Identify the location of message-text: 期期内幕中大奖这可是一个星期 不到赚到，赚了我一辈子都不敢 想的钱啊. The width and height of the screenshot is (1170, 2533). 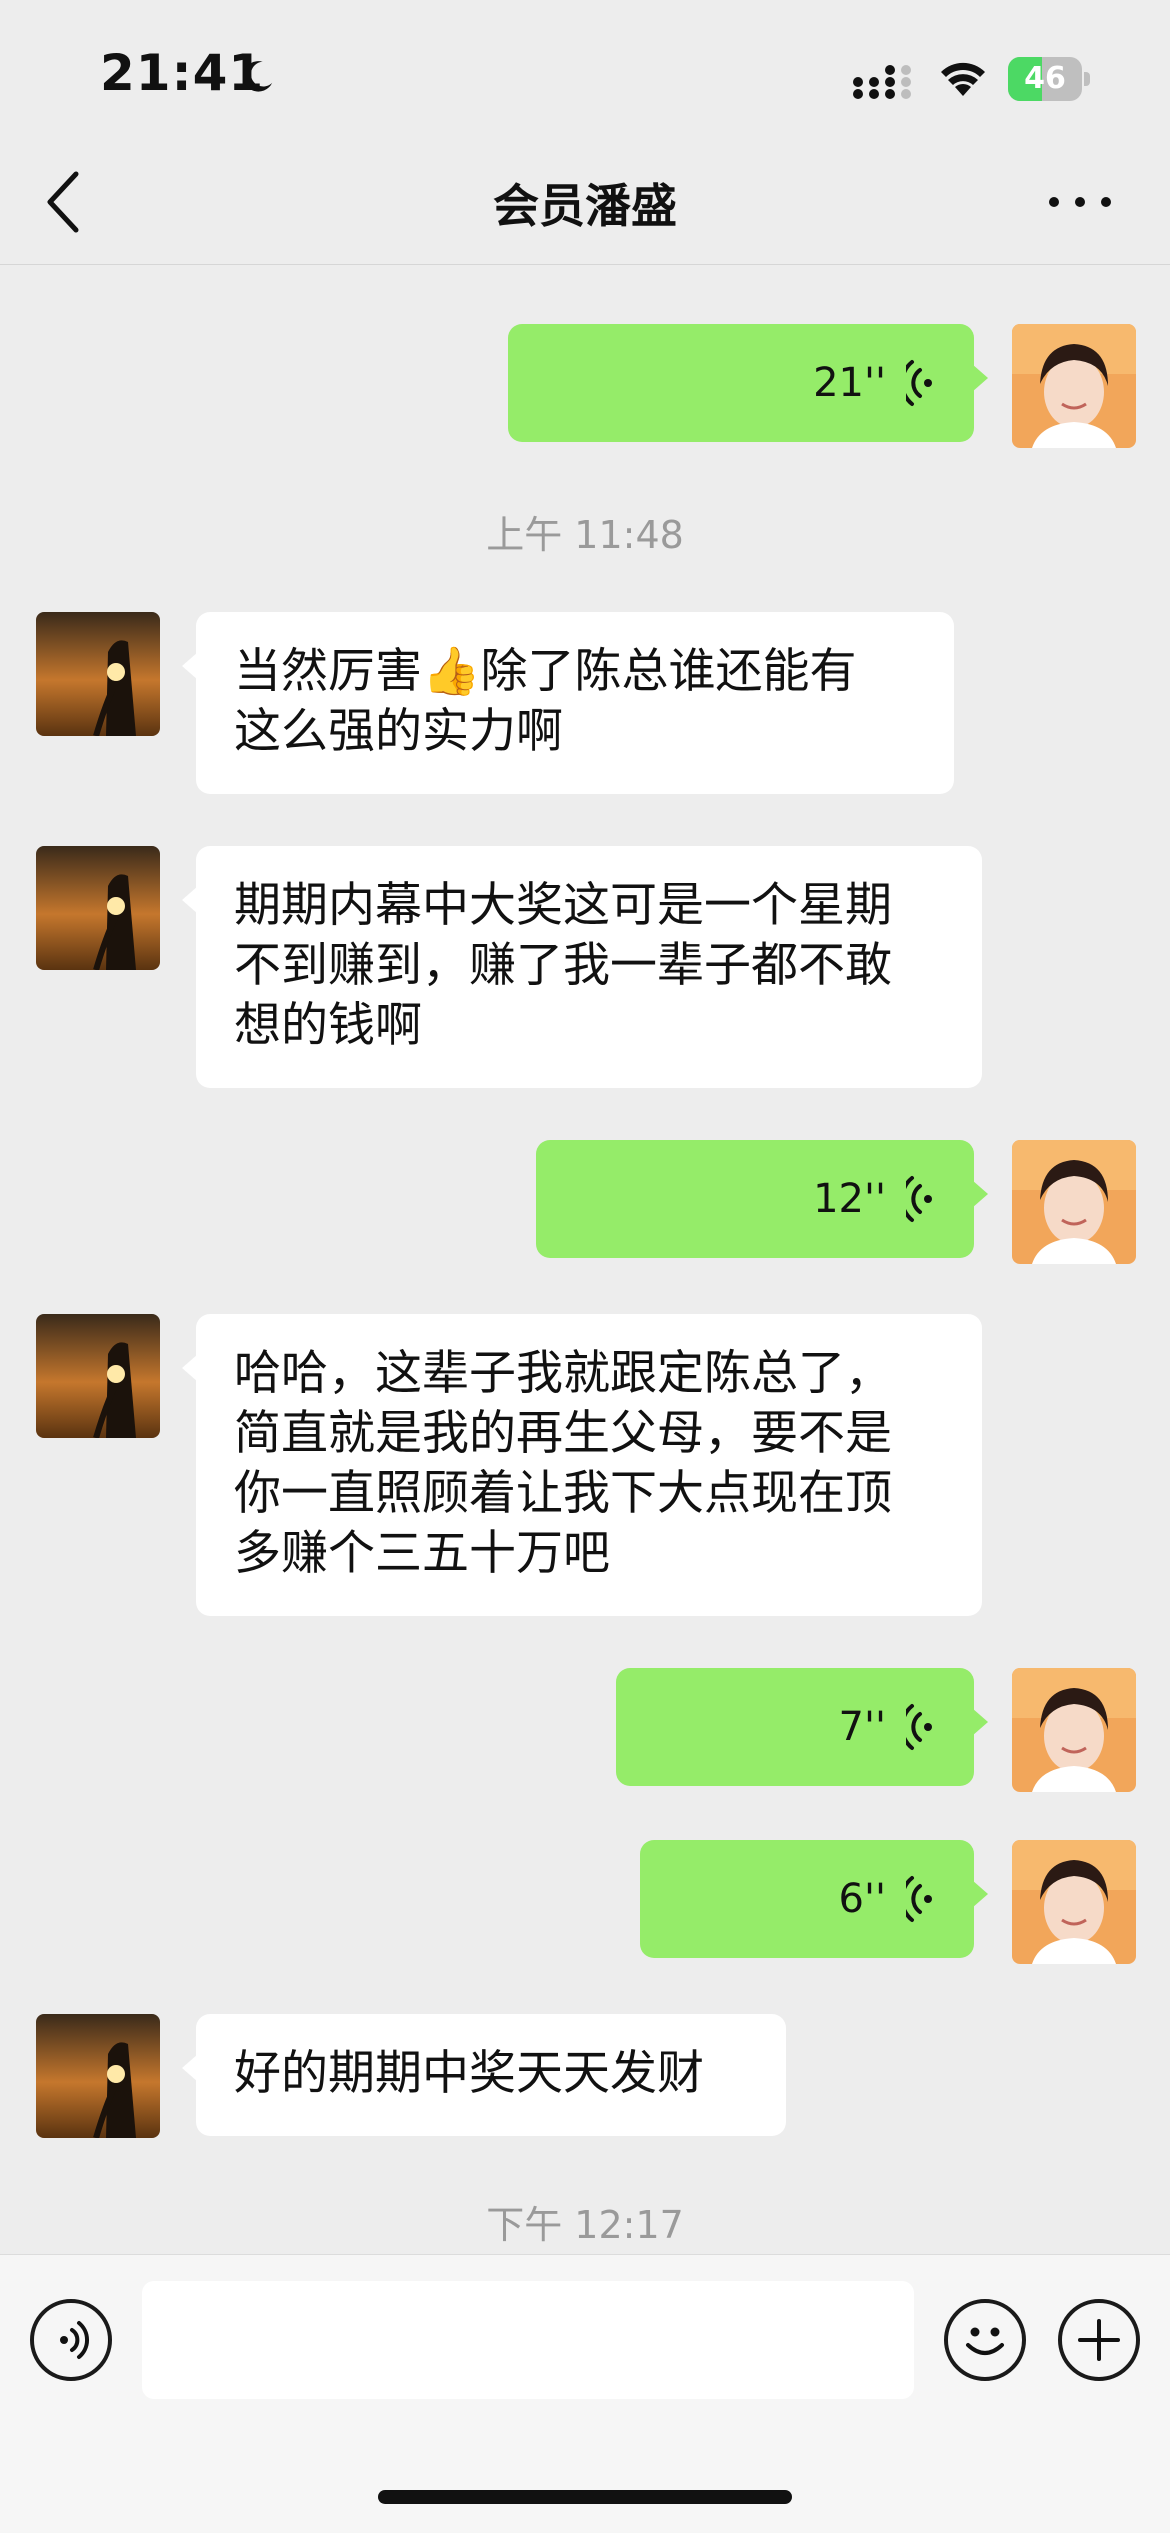
(563, 965).